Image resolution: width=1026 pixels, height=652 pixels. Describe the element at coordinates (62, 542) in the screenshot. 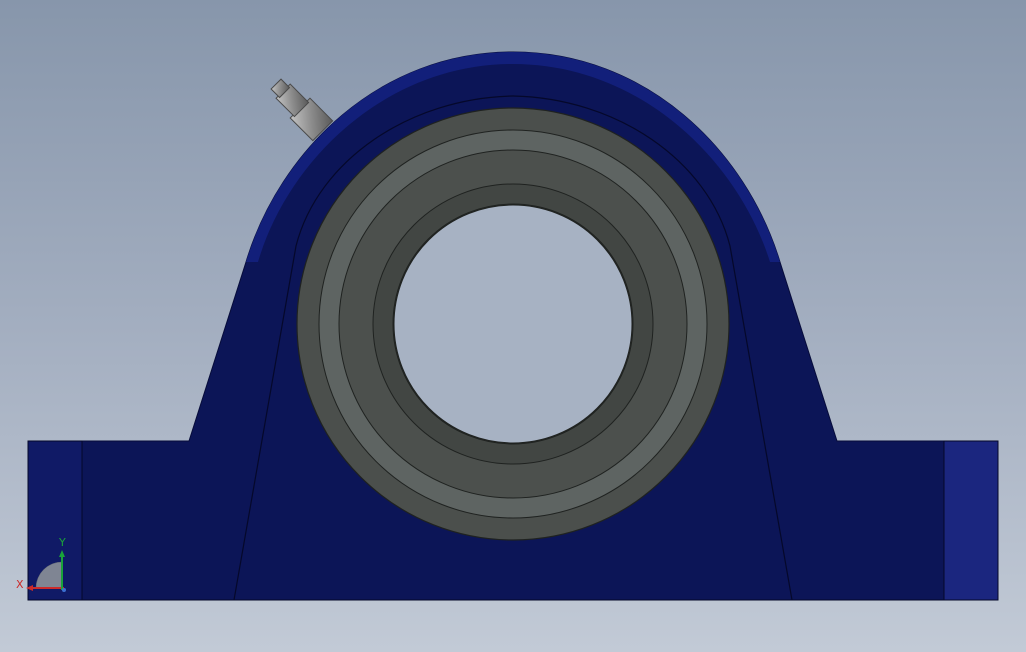

I see `y-axis-label: Y` at that location.